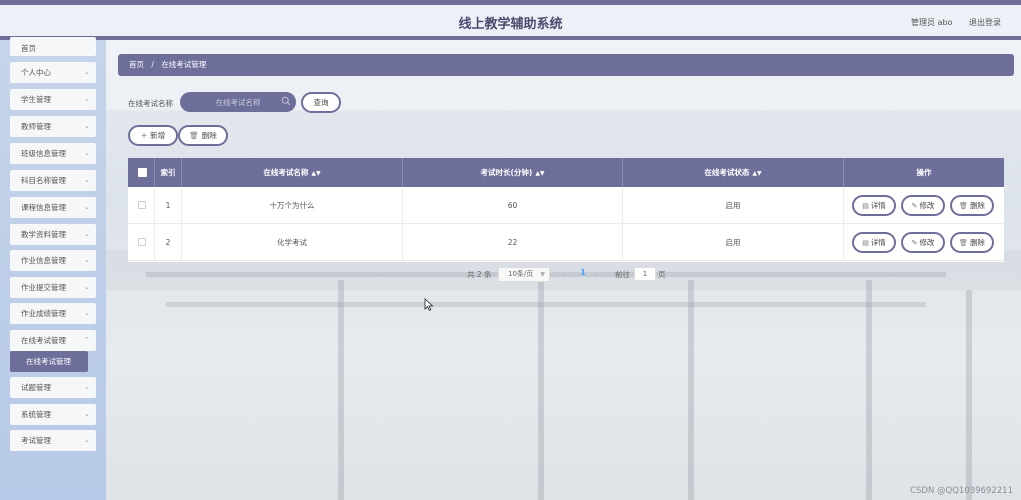 The image size is (1021, 500). I want to click on cell-duration: 22, so click(513, 242).